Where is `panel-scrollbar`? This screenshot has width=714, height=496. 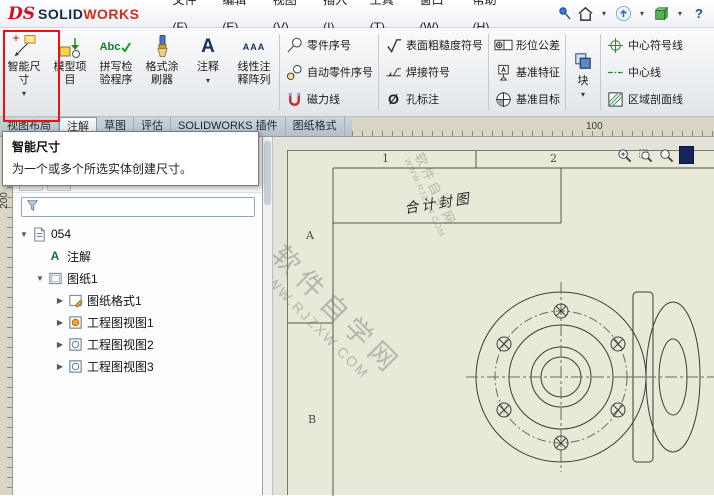 panel-scrollbar is located at coordinates (268, 316).